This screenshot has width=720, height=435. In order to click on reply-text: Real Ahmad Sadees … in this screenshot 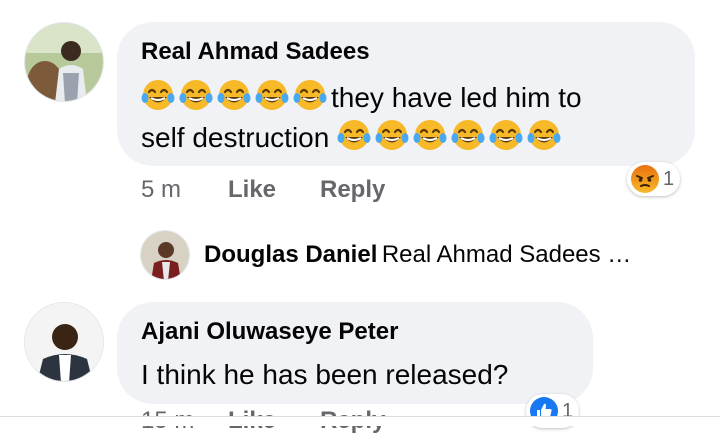, I will do `click(506, 254)`.